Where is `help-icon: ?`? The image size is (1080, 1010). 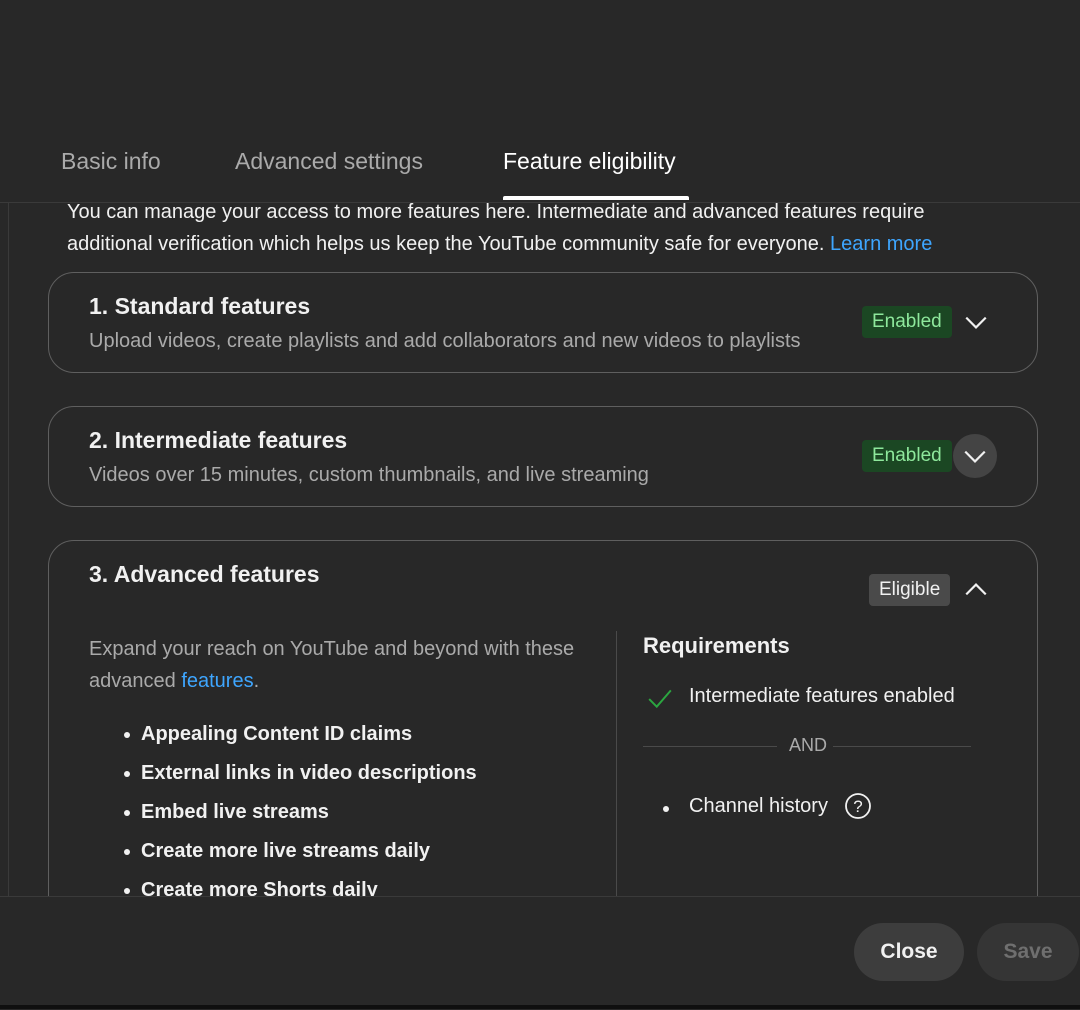
help-icon: ? is located at coordinates (858, 806).